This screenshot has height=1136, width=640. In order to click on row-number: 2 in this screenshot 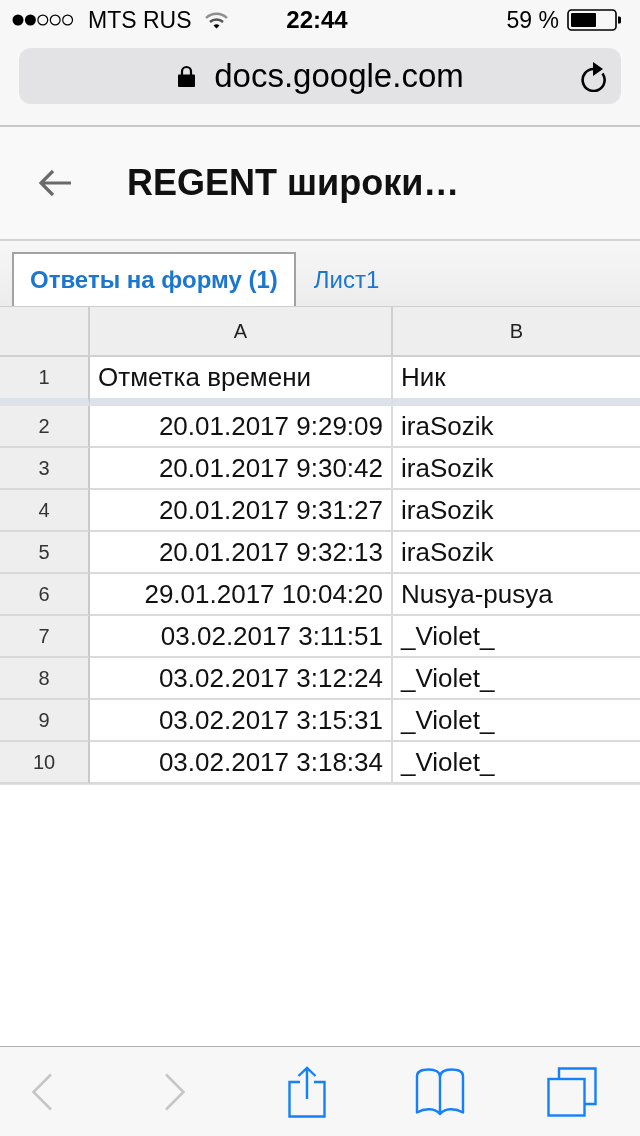, I will do `click(45, 427)`.